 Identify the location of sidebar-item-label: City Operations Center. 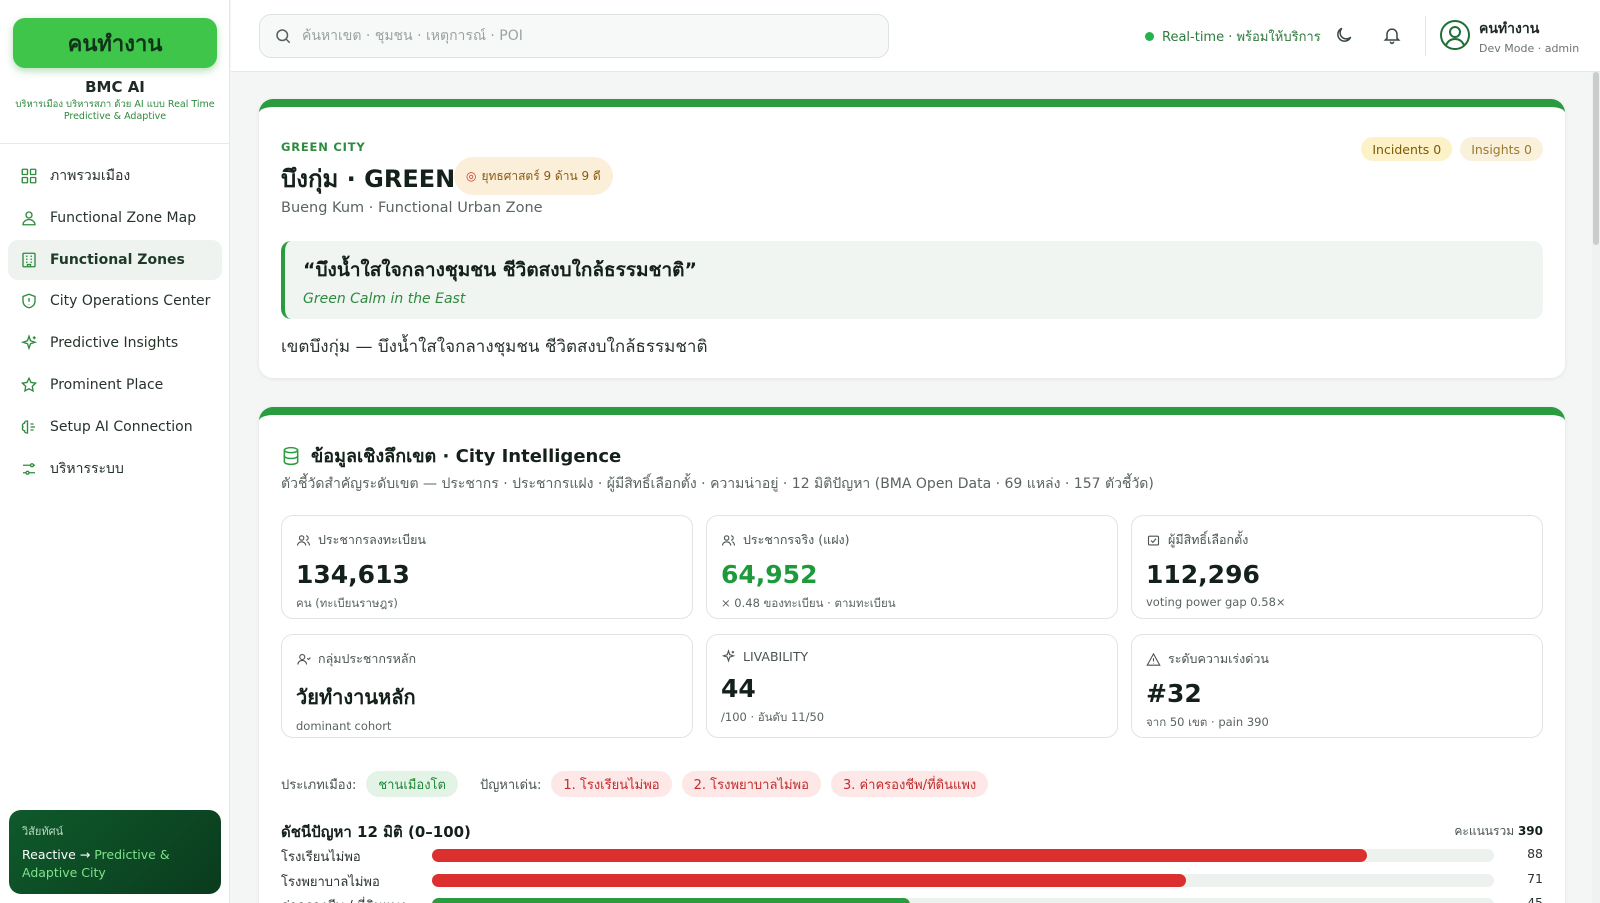
(130, 301).